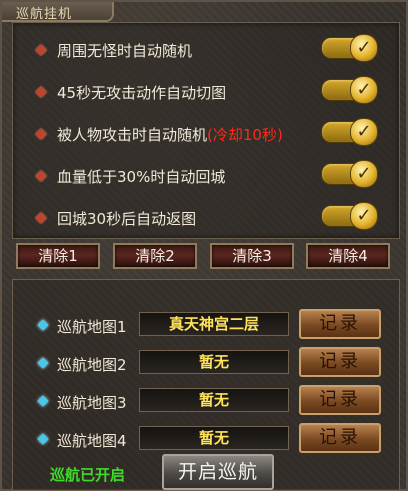  I want to click on start-cruise-button: 开启巡航, so click(218, 472).